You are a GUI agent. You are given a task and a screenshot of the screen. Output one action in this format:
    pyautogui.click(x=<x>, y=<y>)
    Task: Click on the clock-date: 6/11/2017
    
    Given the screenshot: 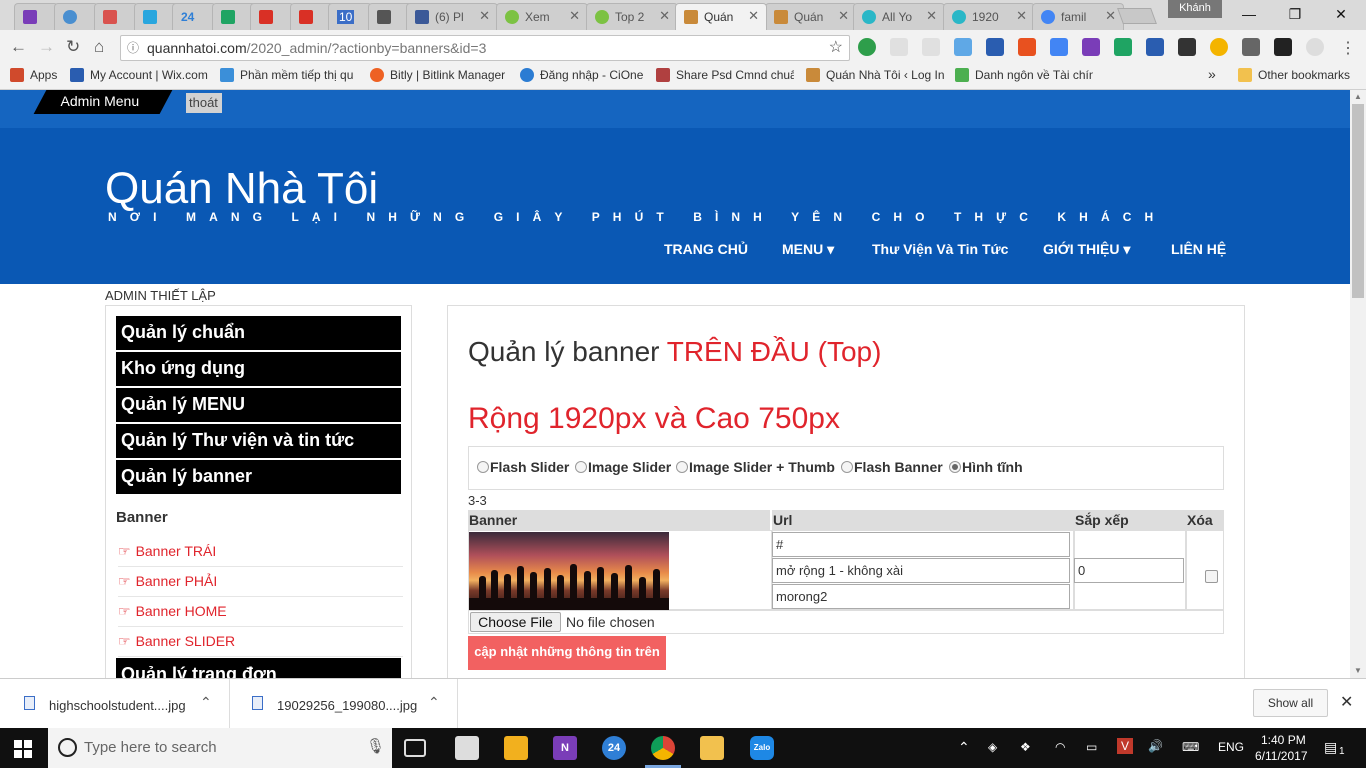 What is the action you would take?
    pyautogui.click(x=1281, y=756)
    